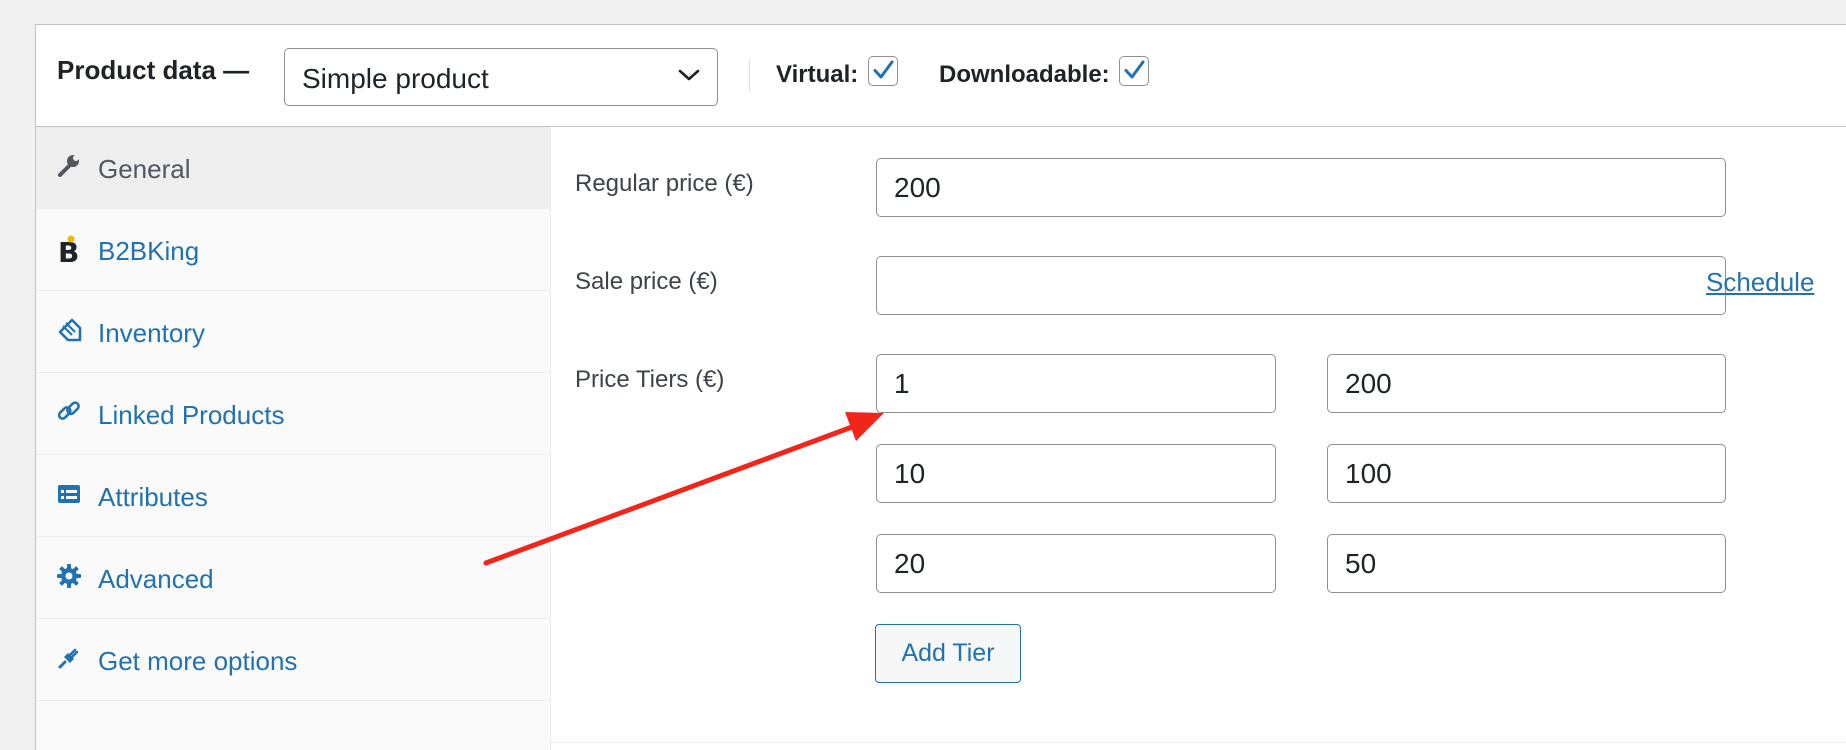 This screenshot has height=750, width=1846. I want to click on product-type-value: Simple product, so click(395, 78).